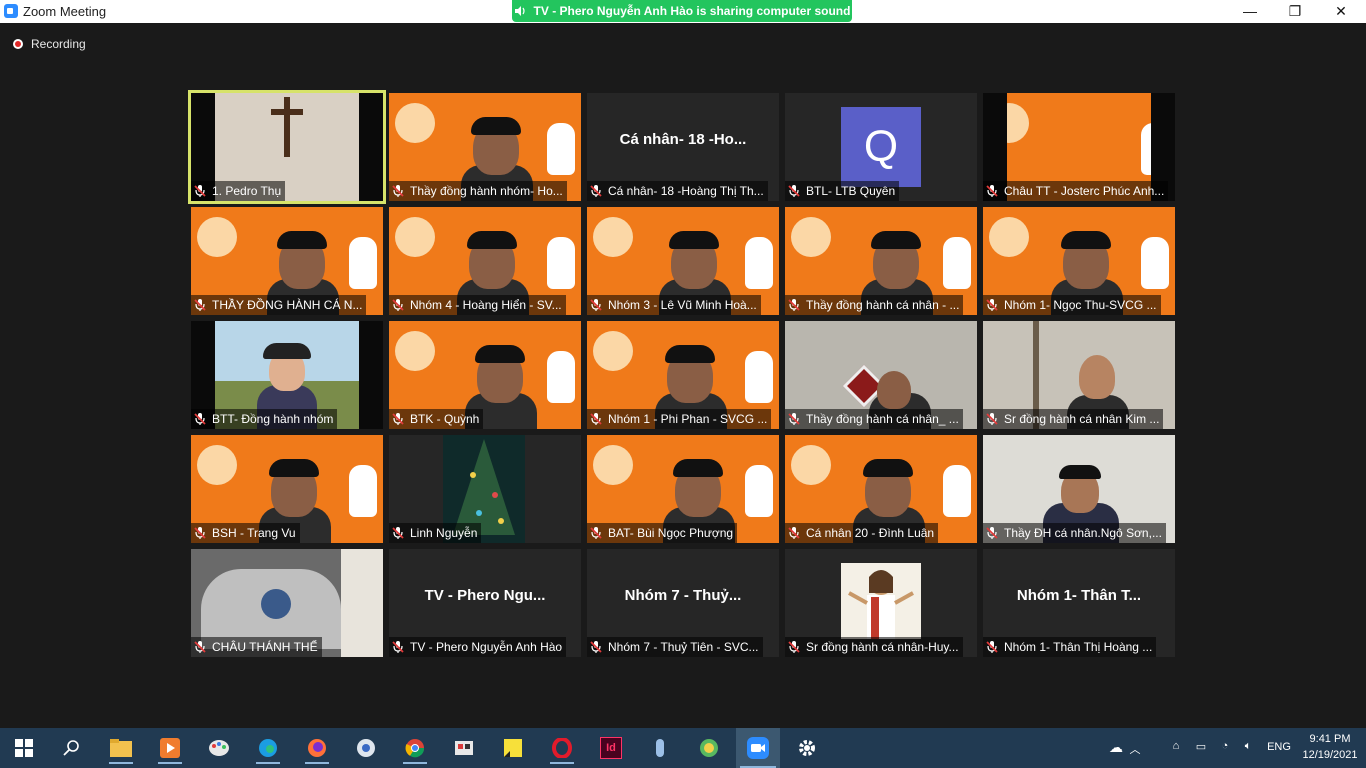 The width and height of the screenshot is (1366, 768). I want to click on participant-tile: BTK - Quỳnh, so click(485, 375).